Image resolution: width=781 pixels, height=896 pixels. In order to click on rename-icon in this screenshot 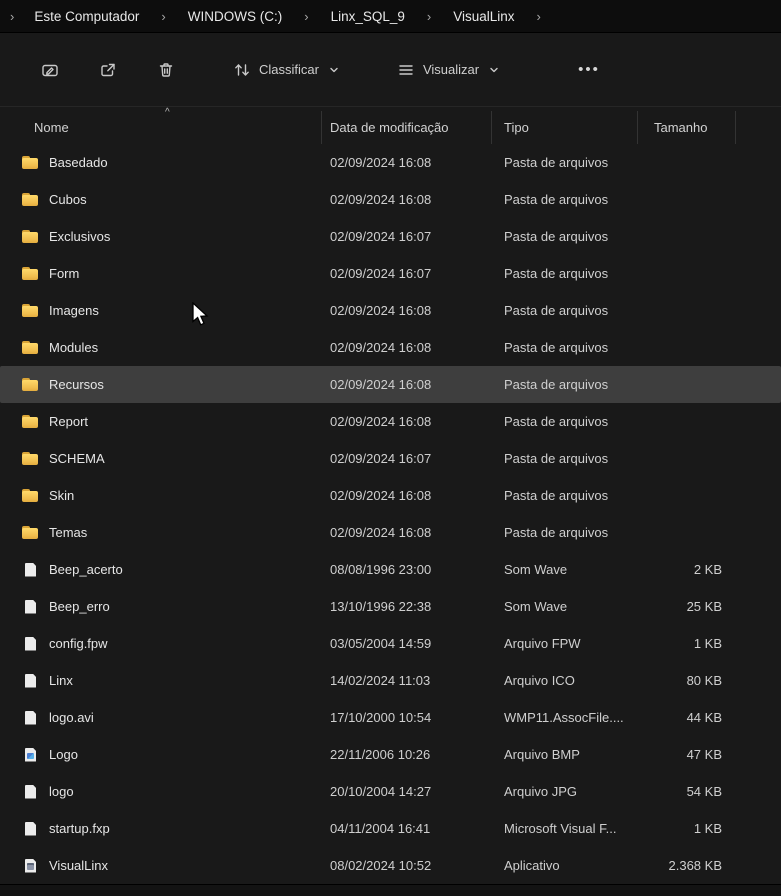, I will do `click(50, 70)`.